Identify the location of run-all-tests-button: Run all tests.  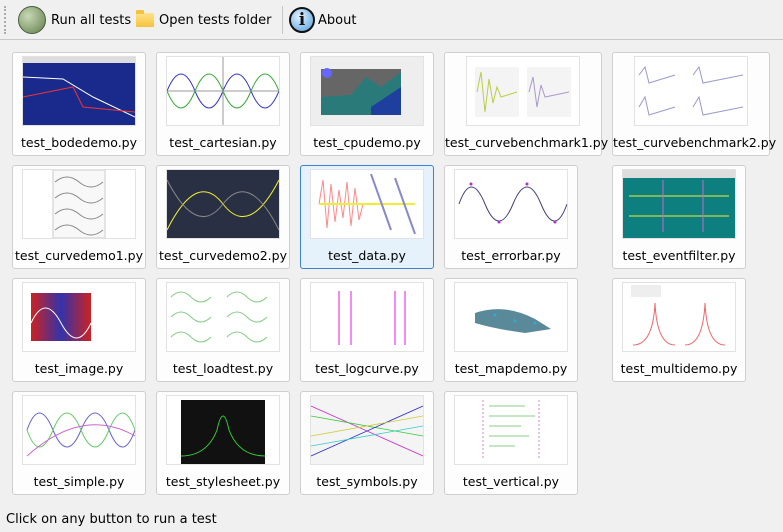
(74, 20).